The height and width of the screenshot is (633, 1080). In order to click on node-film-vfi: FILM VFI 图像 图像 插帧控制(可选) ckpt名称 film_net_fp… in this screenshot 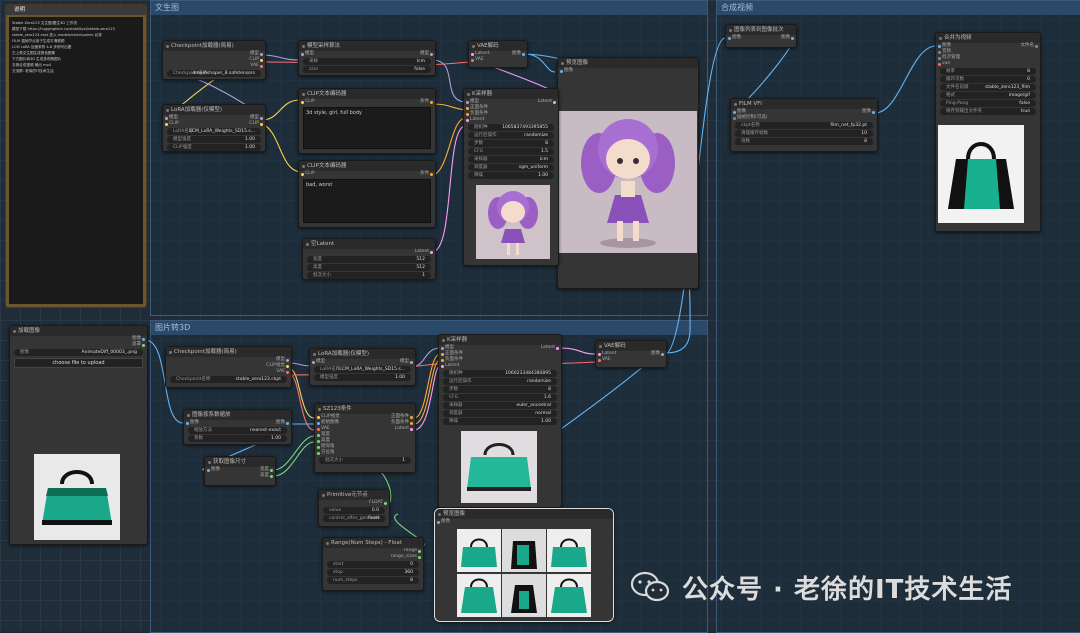, I will do `click(804, 125)`.